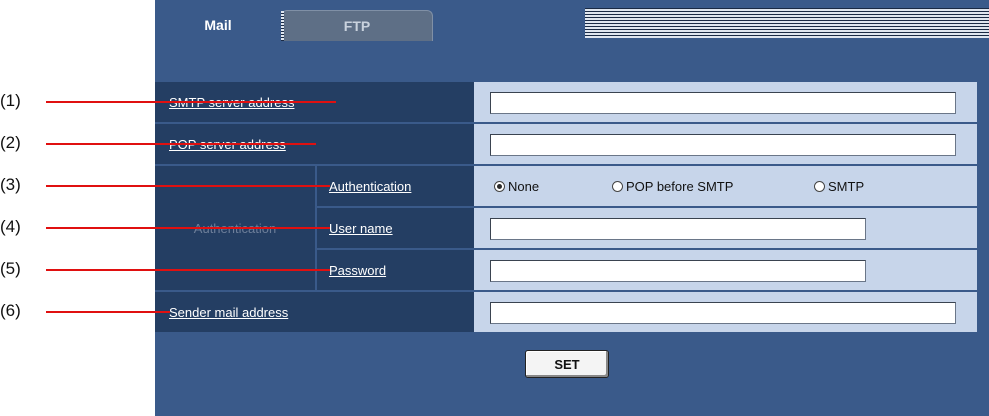 The height and width of the screenshot is (416, 989). Describe the element at coordinates (680, 186) in the screenshot. I see `radio-pop-before-smtp-label: POP before SMTP` at that location.